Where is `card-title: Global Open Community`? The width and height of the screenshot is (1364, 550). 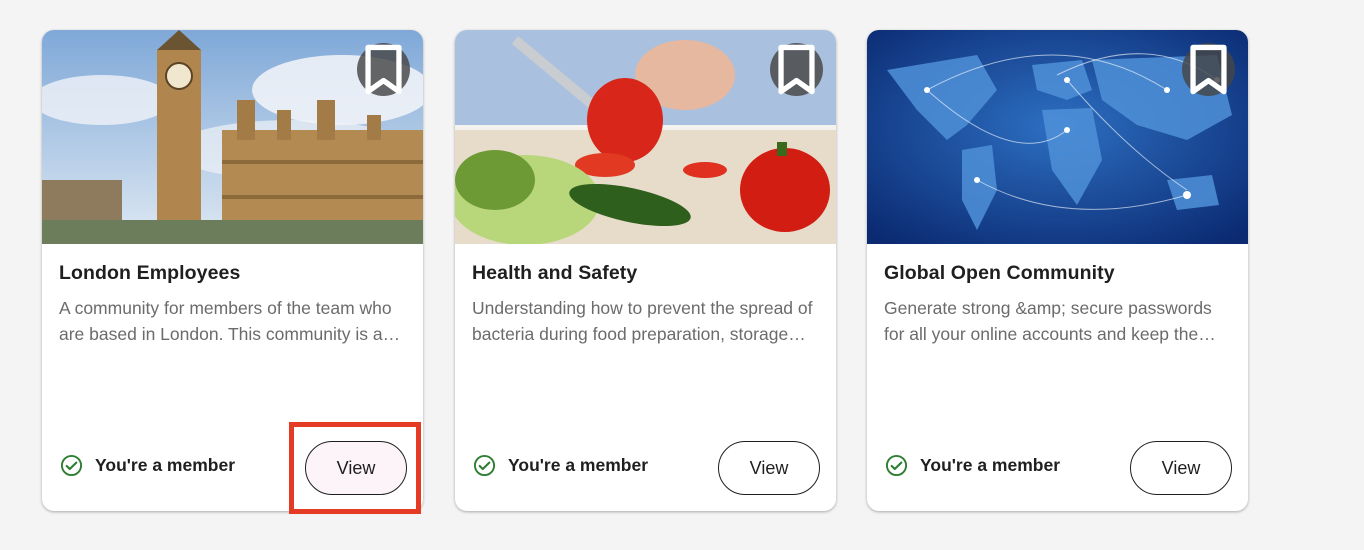
card-title: Global Open Community is located at coordinates (999, 273).